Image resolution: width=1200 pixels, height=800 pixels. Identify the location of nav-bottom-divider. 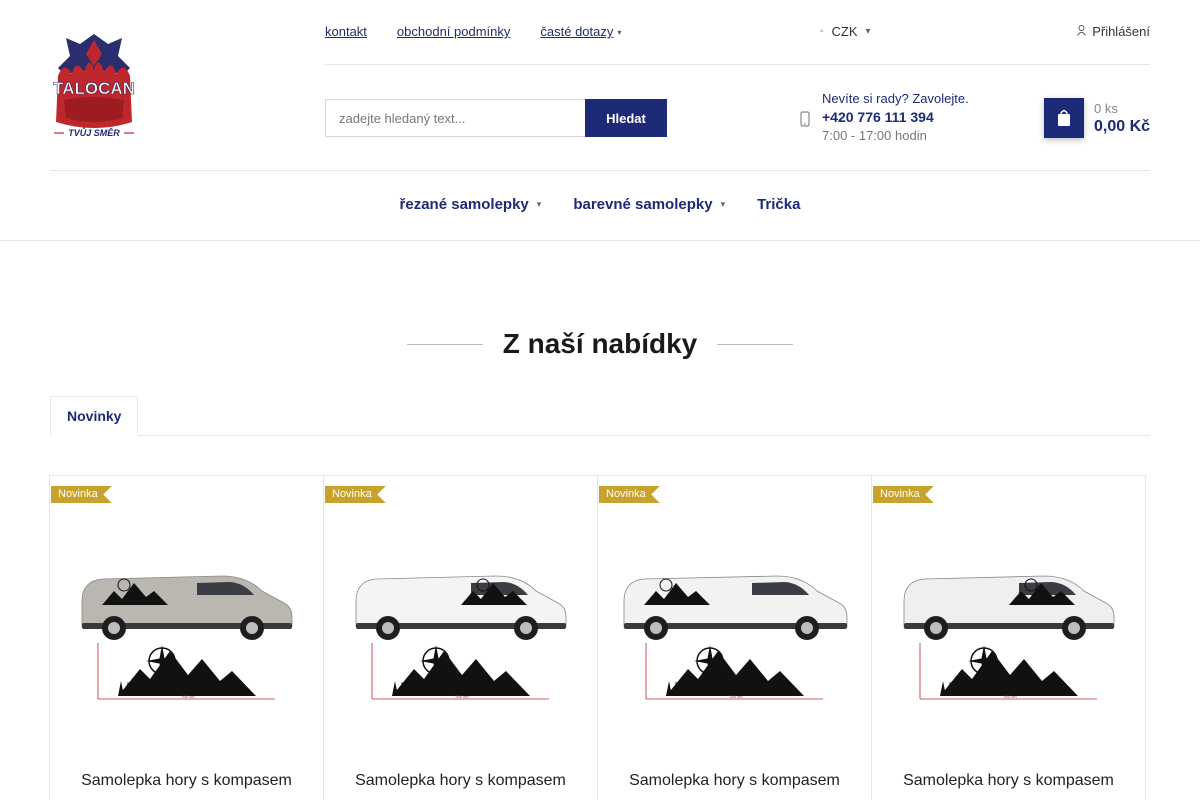
(600, 240).